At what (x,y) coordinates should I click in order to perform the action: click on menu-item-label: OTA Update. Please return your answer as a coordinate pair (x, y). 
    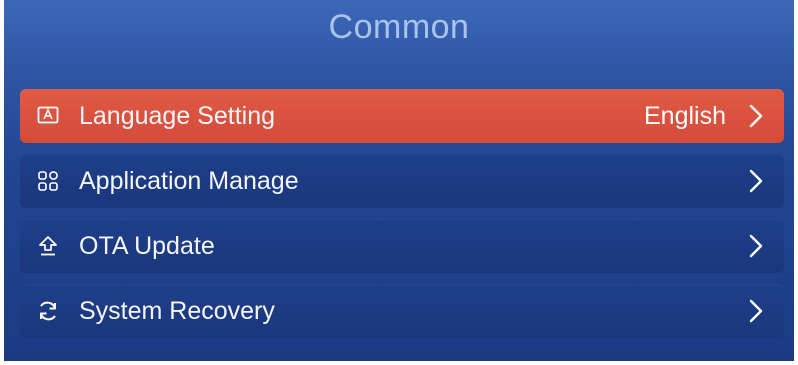
    Looking at the image, I should click on (147, 245).